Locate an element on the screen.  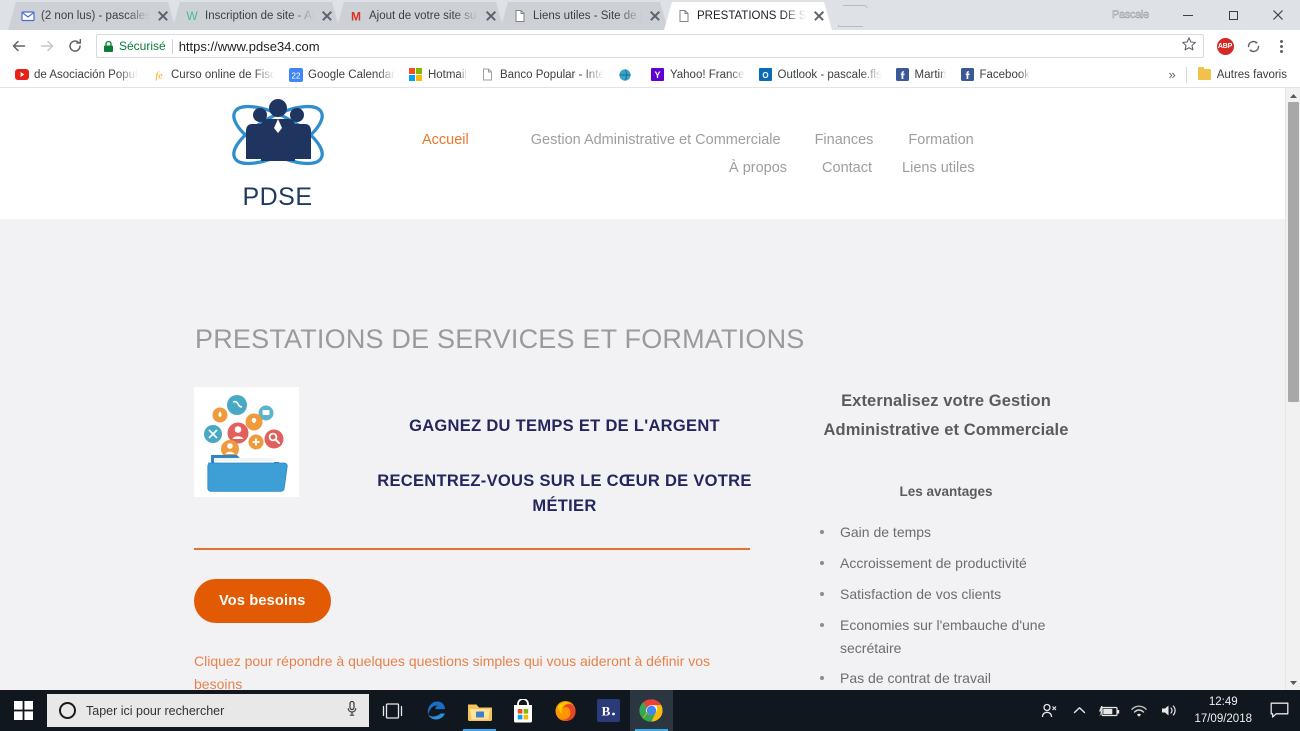
clock-time: 12:49 is located at coordinates (1223, 702).